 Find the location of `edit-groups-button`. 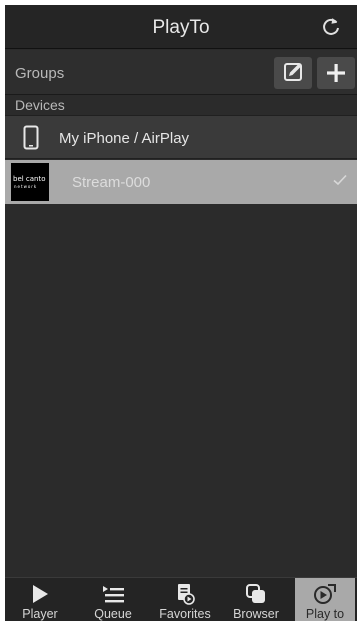

edit-groups-button is located at coordinates (293, 73).